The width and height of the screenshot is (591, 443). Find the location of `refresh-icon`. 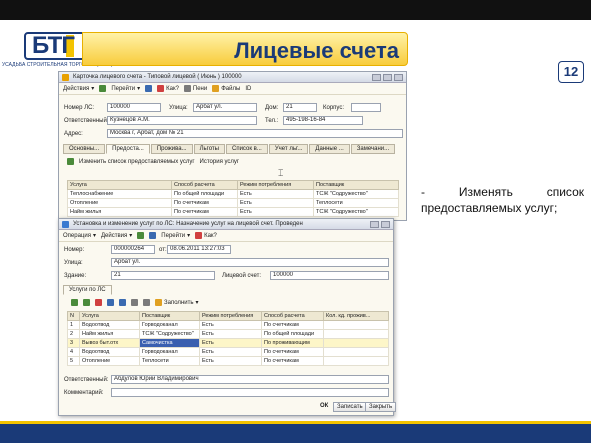

refresh-icon is located at coordinates (149, 88).